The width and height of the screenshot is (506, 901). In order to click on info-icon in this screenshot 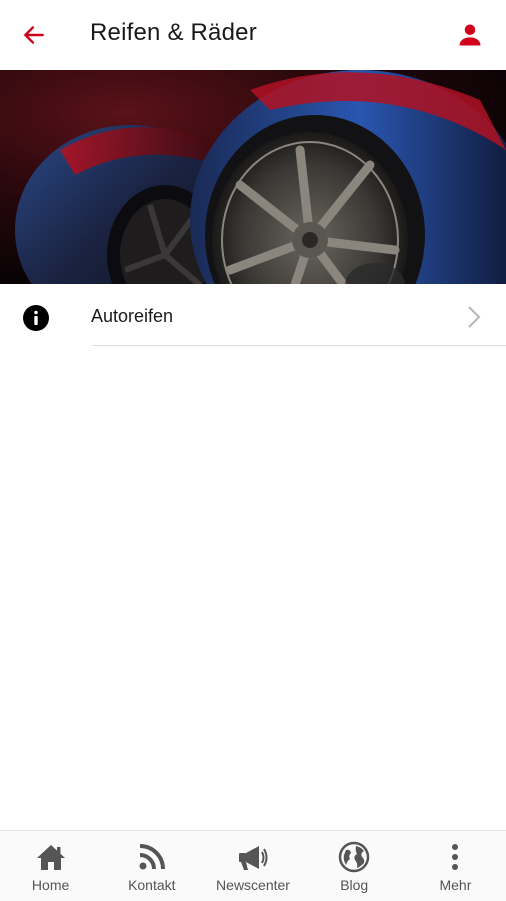, I will do `click(36, 318)`.